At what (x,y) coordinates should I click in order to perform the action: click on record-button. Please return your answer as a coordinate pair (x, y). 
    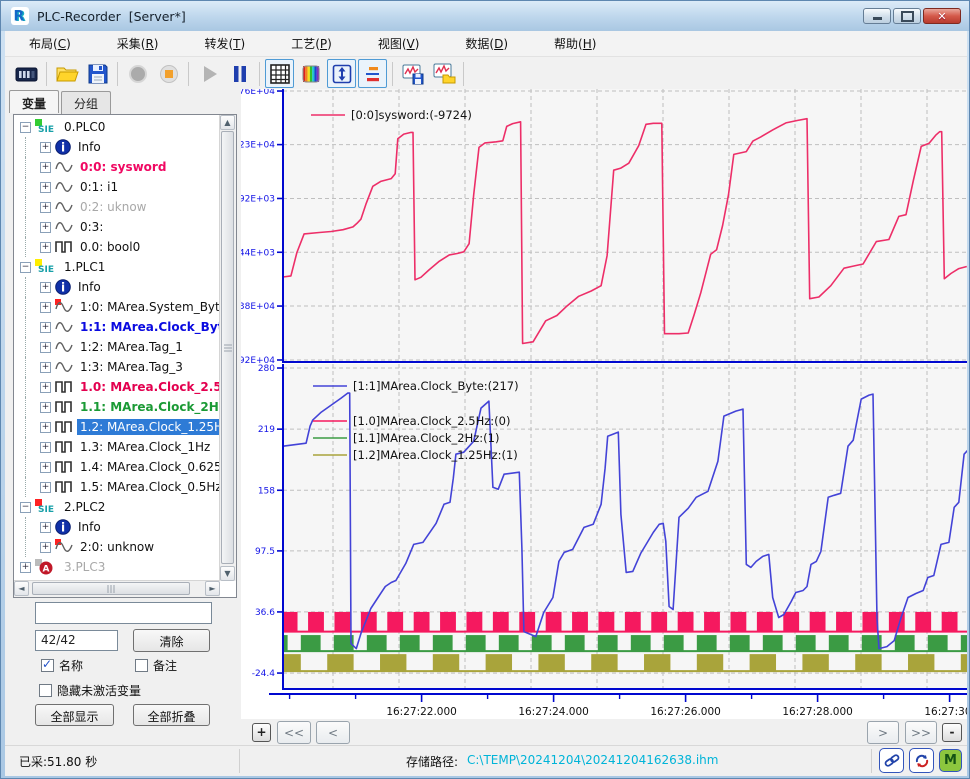
    Looking at the image, I should click on (137, 73).